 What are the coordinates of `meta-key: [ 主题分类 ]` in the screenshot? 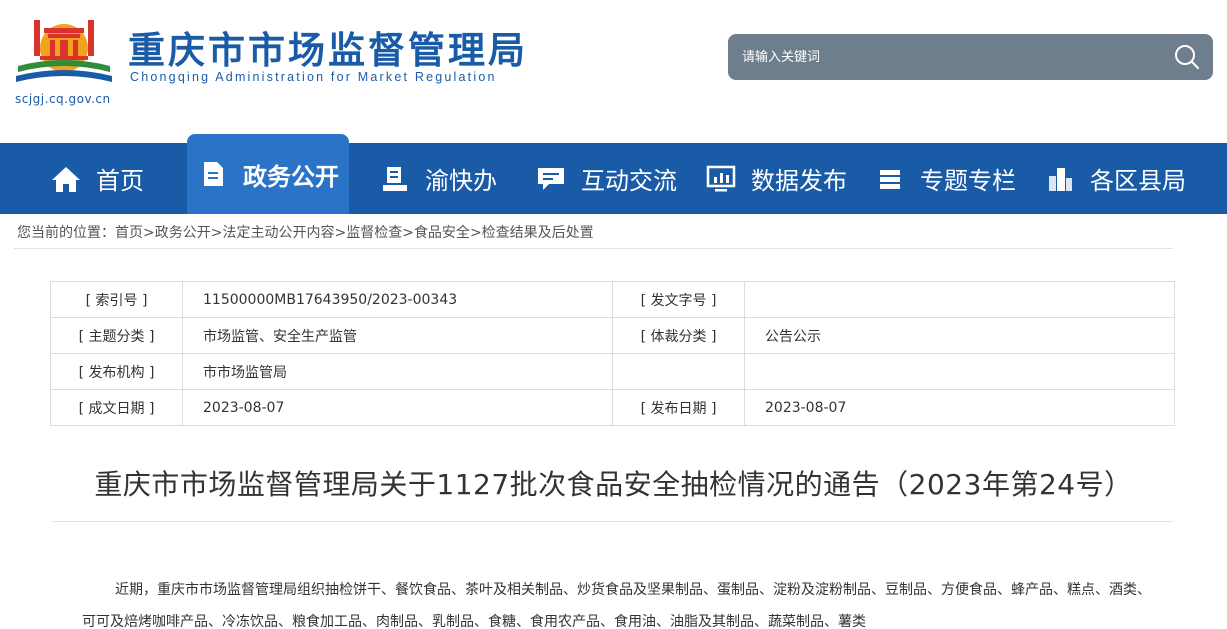 It's located at (116, 335).